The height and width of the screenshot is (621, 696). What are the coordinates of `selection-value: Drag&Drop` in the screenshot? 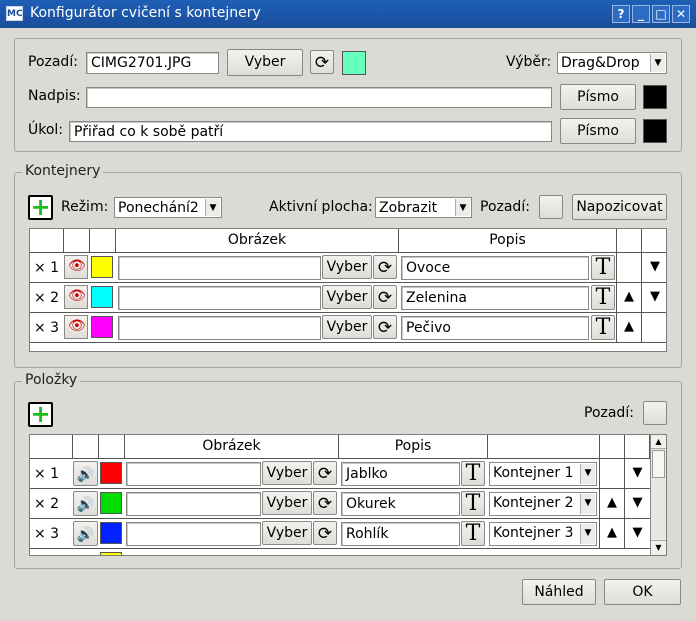 It's located at (600, 63).